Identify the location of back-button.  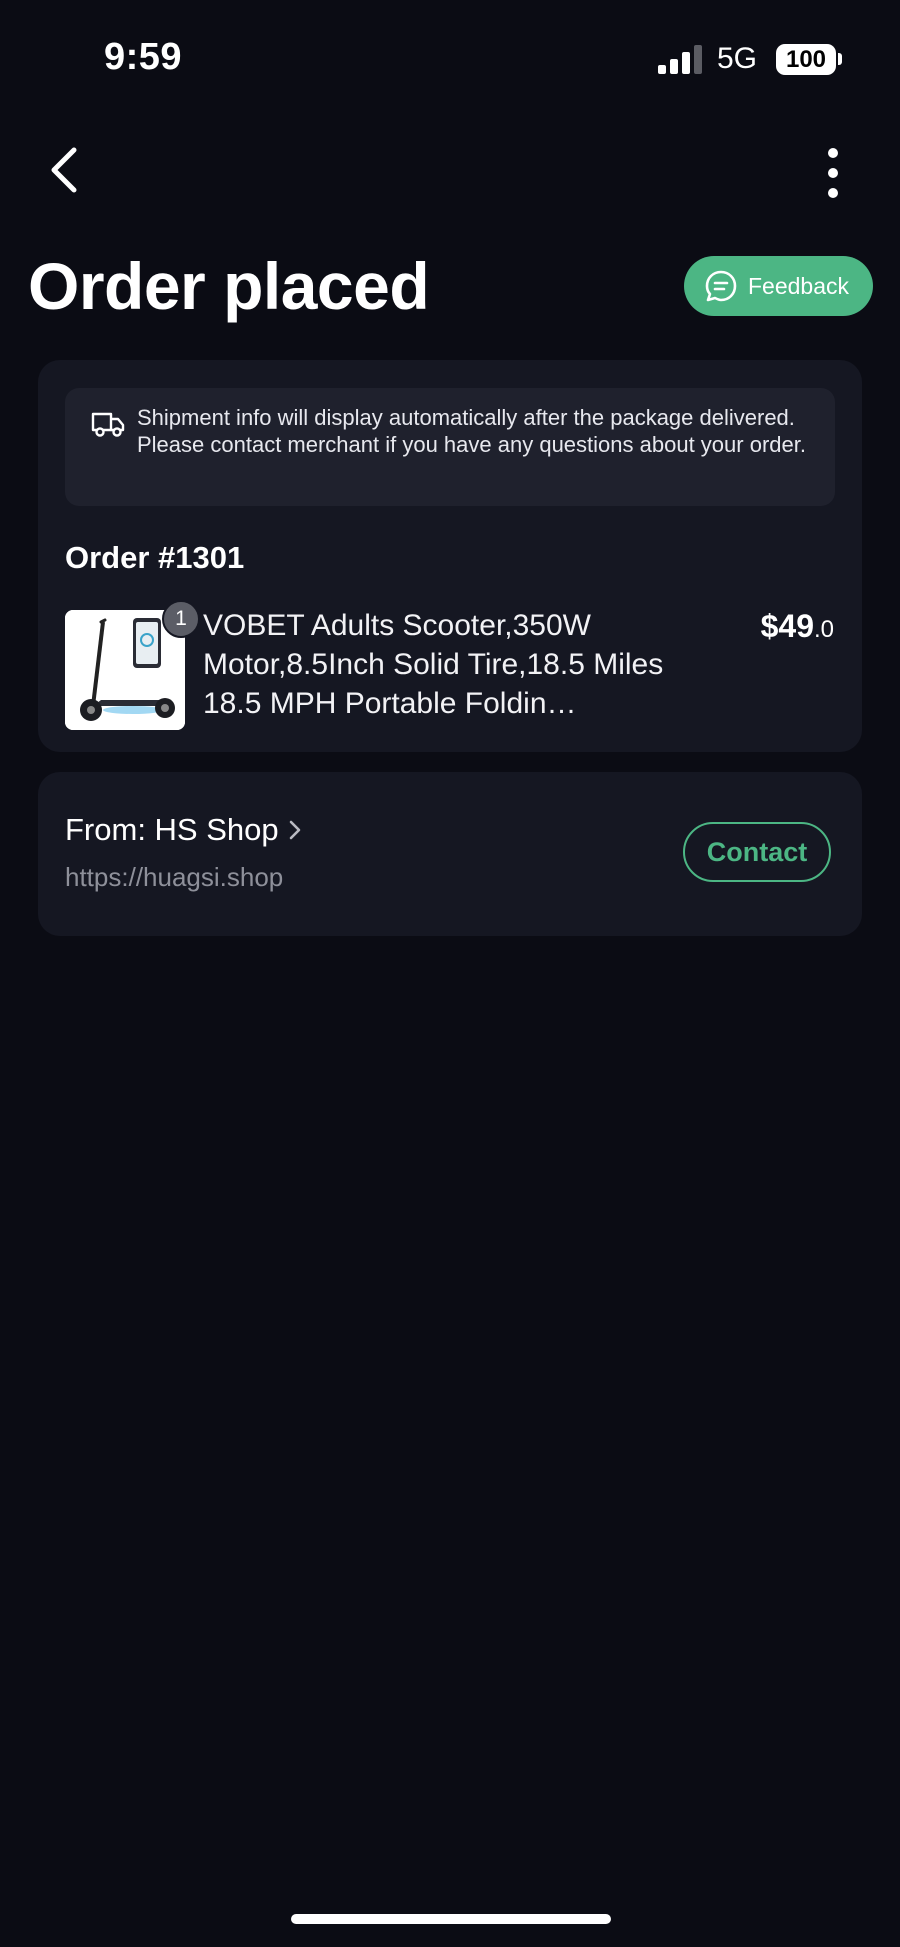
(65, 170).